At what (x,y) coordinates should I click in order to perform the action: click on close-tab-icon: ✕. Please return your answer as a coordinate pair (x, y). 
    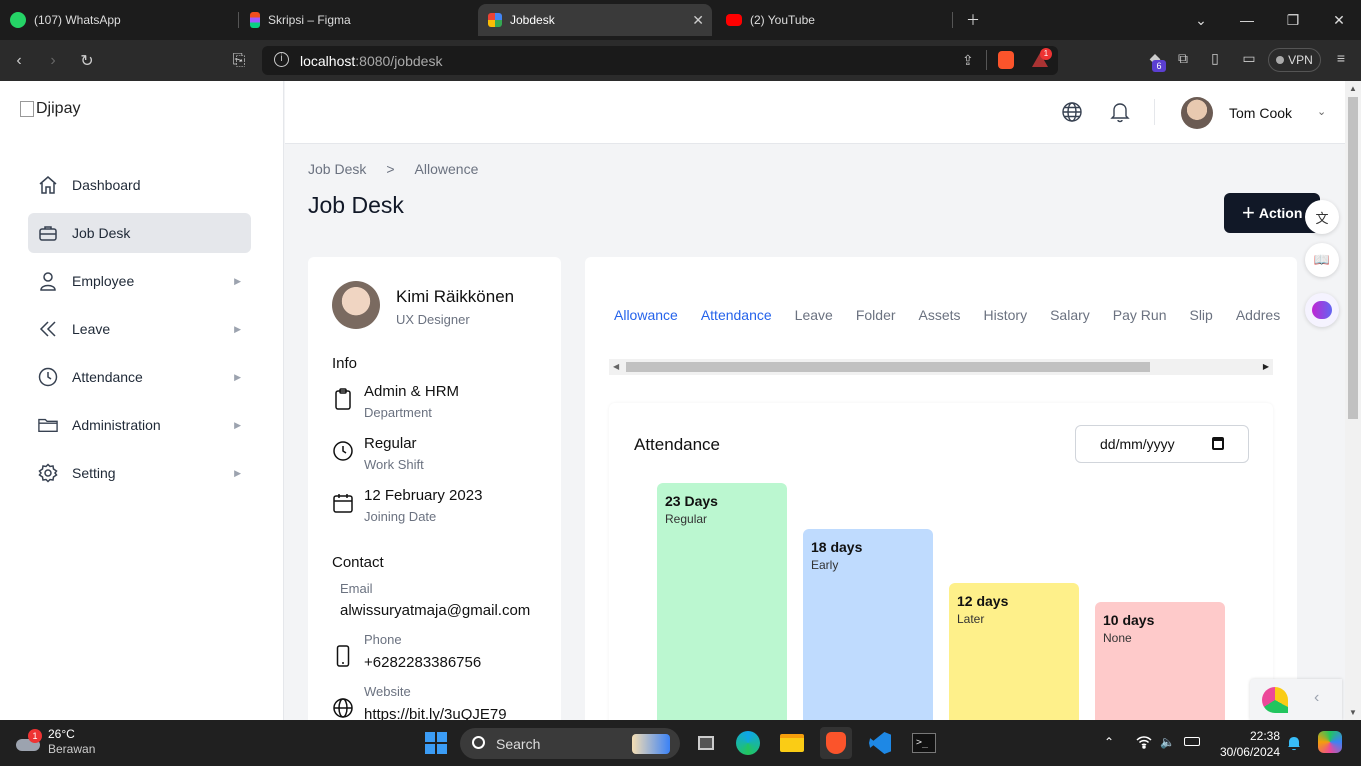
    Looking at the image, I should click on (698, 20).